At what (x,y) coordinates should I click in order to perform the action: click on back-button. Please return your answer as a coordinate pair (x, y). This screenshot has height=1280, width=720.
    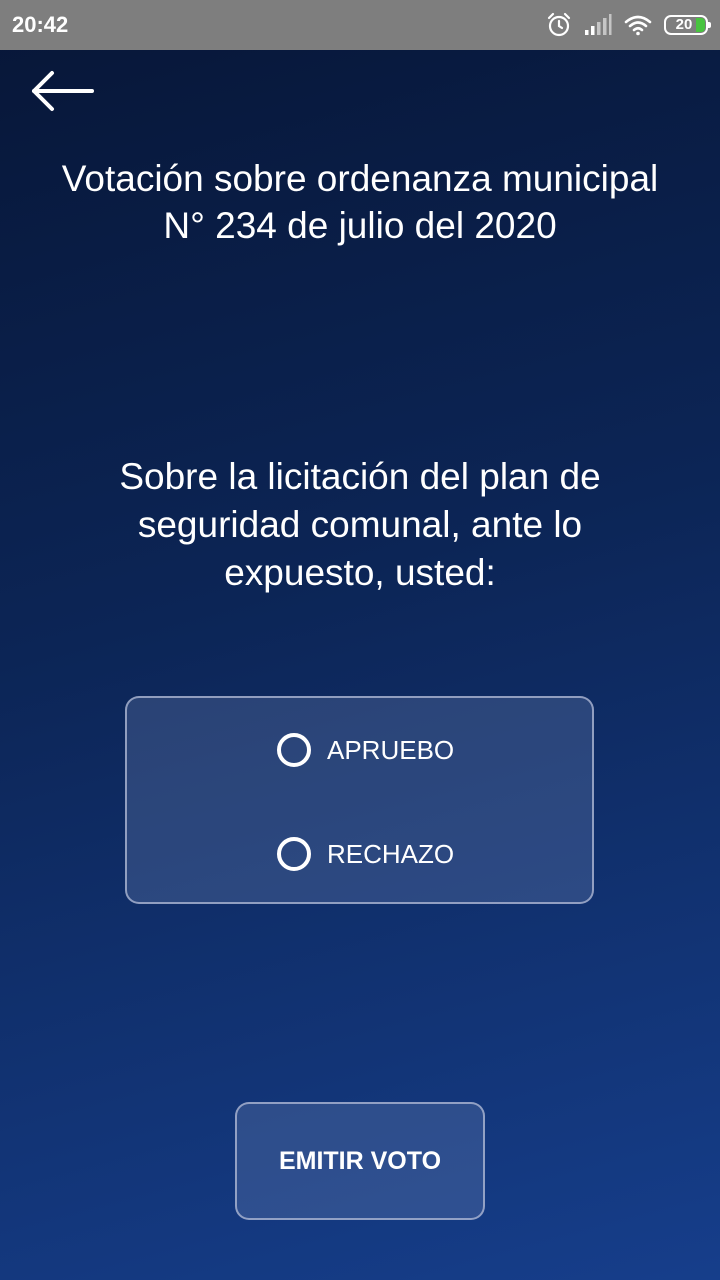
    Looking at the image, I should click on (63, 91).